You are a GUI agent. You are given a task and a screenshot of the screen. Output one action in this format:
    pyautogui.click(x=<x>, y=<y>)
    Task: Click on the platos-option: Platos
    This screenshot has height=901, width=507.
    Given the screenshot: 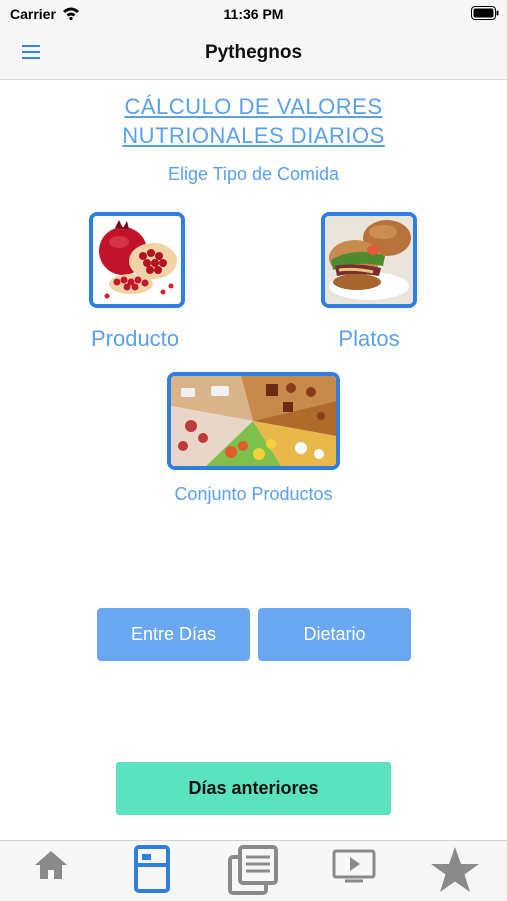 What is the action you would take?
    pyautogui.click(x=369, y=285)
    